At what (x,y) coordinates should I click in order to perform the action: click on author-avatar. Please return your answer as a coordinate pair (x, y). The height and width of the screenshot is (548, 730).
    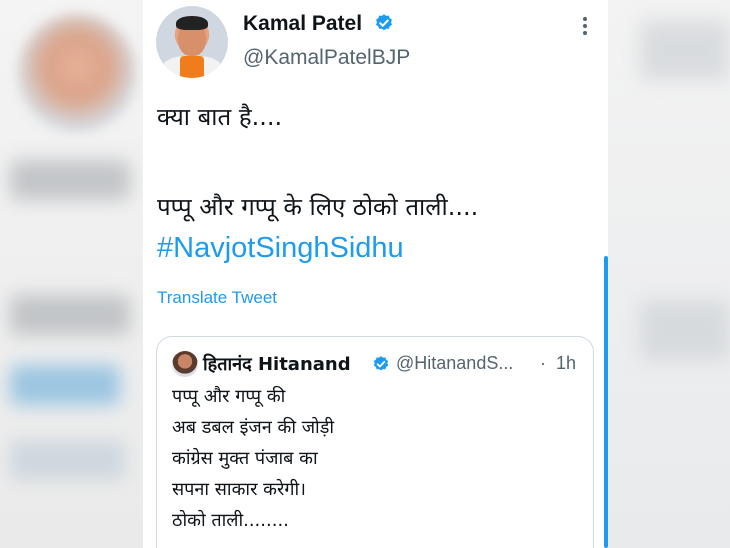
    Looking at the image, I should click on (192, 42).